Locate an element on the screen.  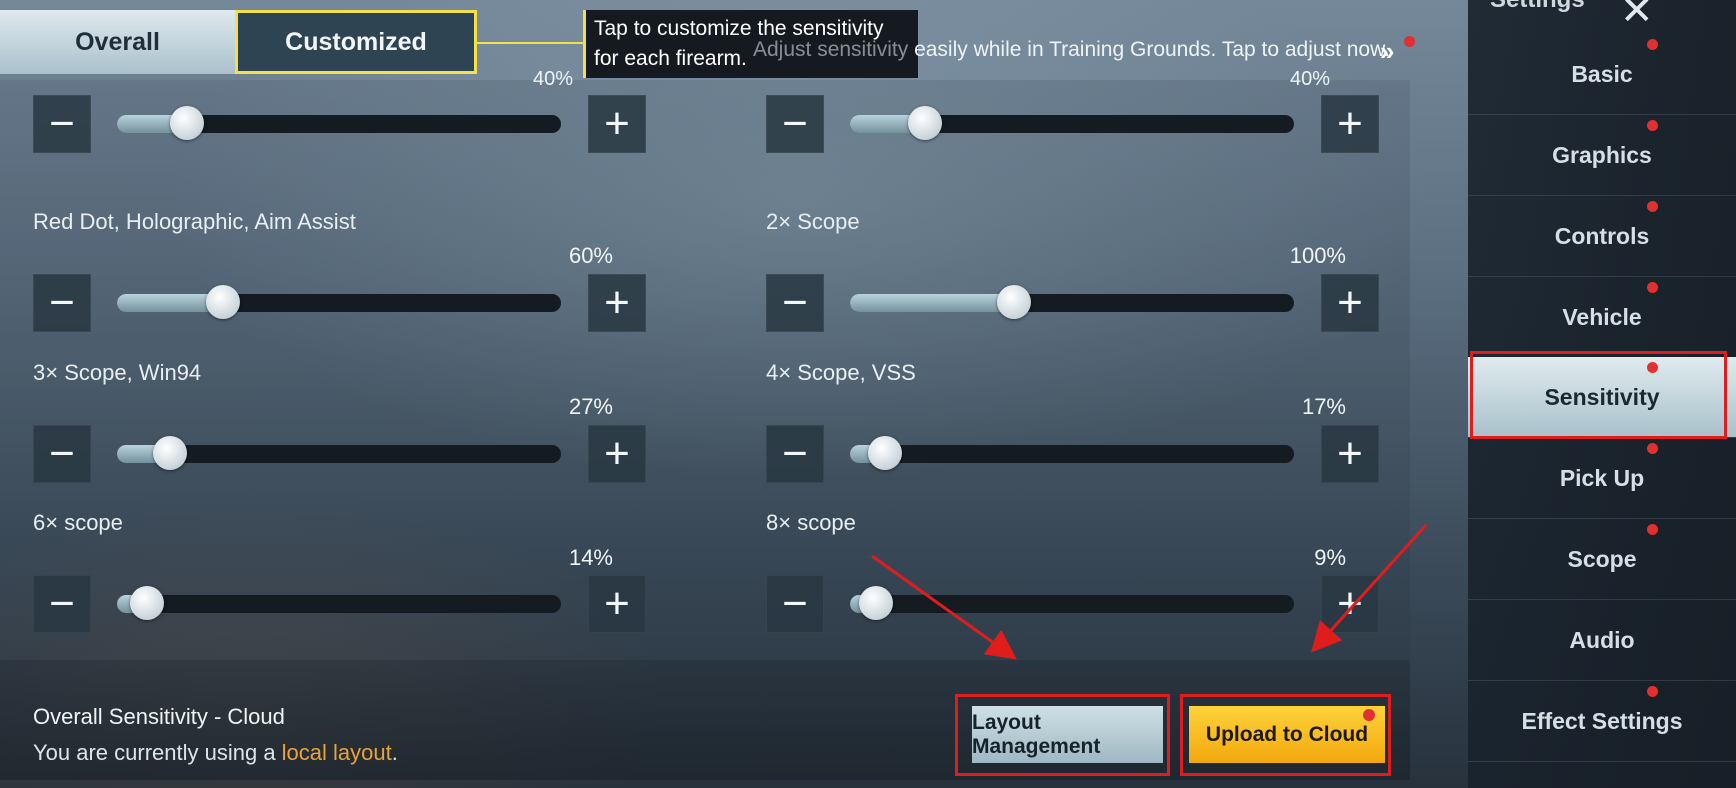
row-4-slider-knob is located at coordinates (884, 453).